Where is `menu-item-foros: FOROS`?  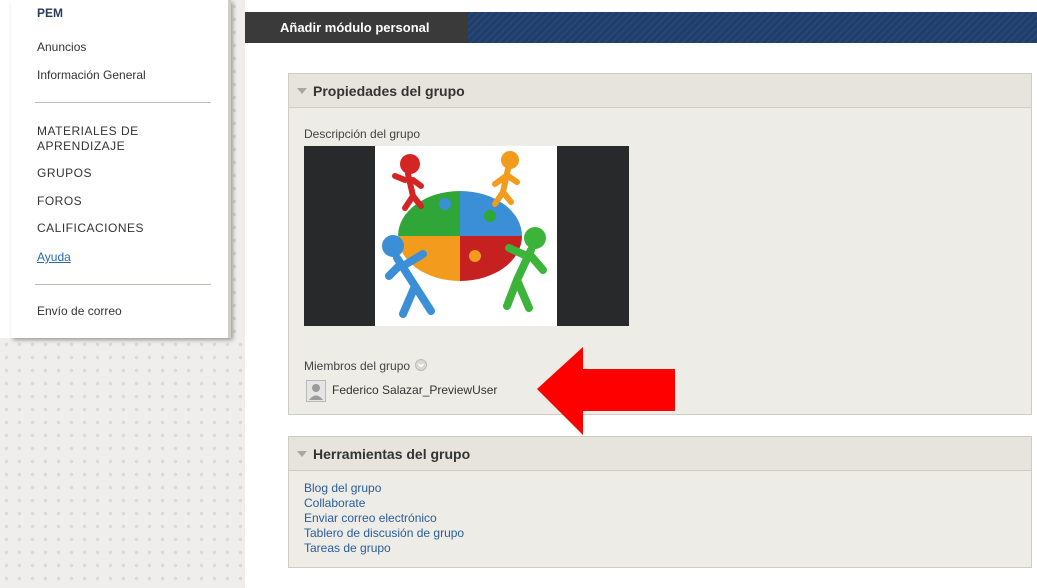 menu-item-foros: FOROS is located at coordinates (59, 201).